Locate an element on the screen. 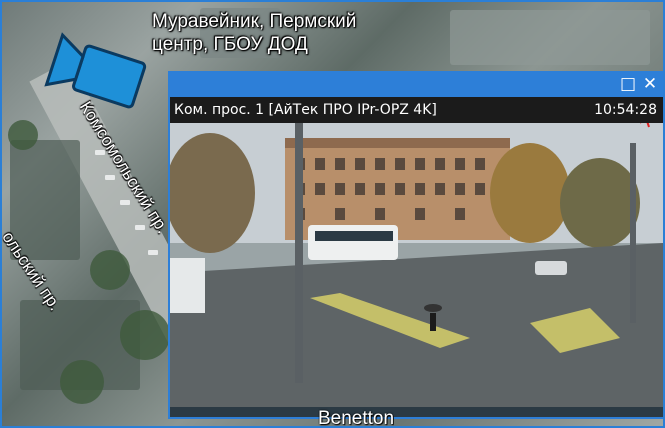 This screenshot has width=665, height=428. window-titlebar: □ ✕ is located at coordinates (416, 85).